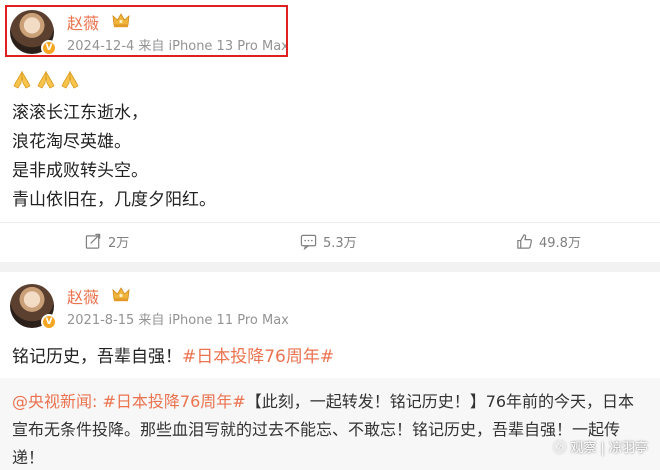 This screenshot has width=660, height=470. Describe the element at coordinates (49, 322) in the screenshot. I see `verified-badge: V` at that location.